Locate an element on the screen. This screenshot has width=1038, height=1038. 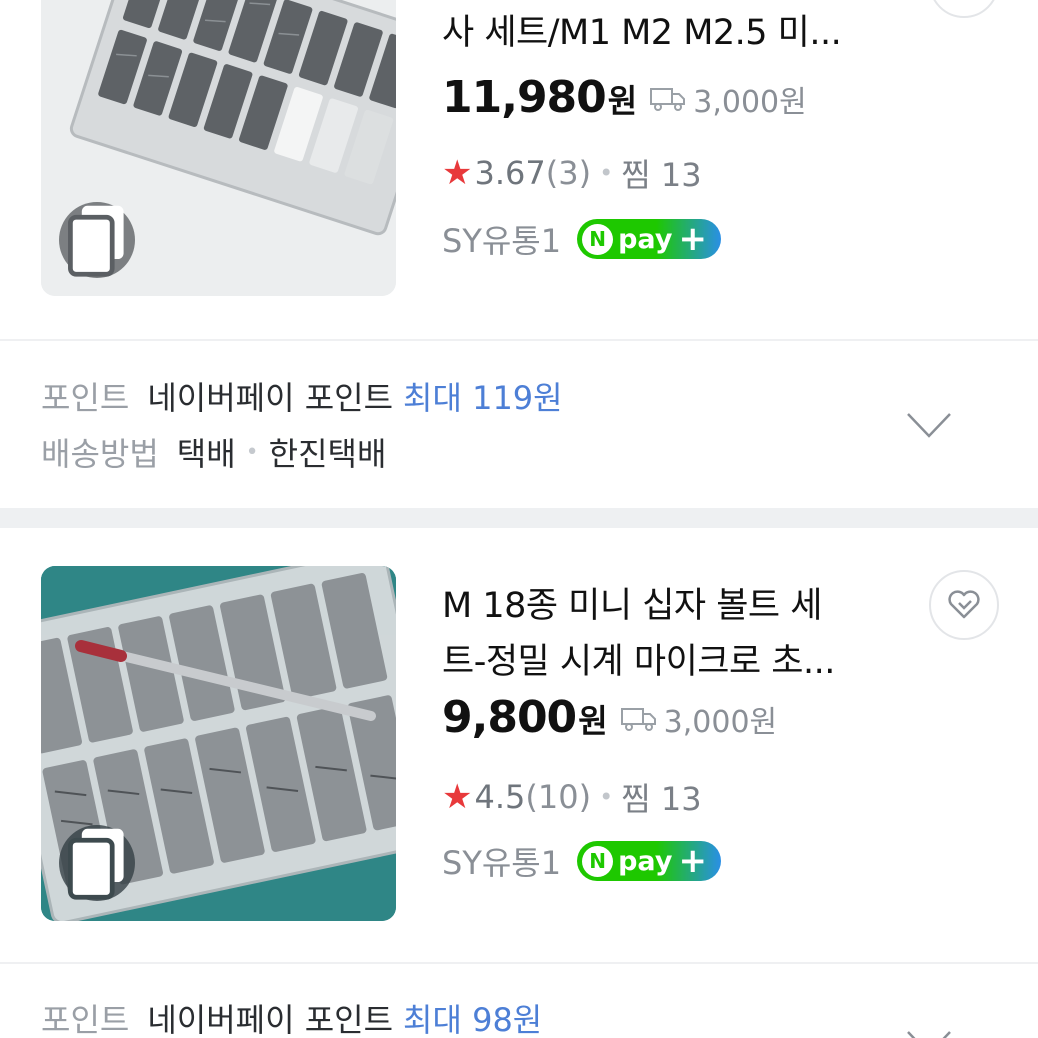
point-row: 포인트 네이버페이 포인트 최대 98원 is located at coordinates (521, 1014).